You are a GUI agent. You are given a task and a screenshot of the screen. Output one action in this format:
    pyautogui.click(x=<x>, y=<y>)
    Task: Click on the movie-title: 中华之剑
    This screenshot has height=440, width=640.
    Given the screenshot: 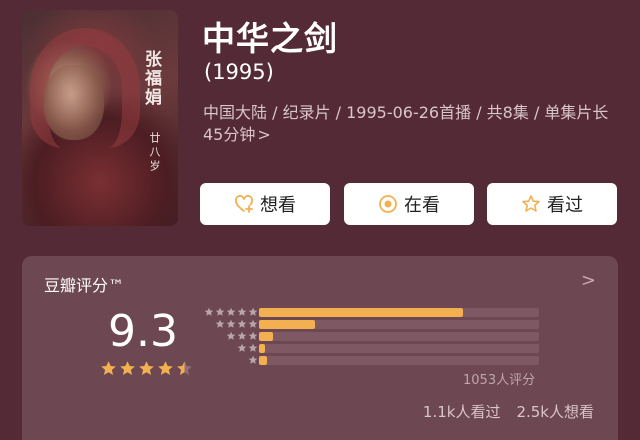 What is the action you would take?
    pyautogui.click(x=270, y=38)
    